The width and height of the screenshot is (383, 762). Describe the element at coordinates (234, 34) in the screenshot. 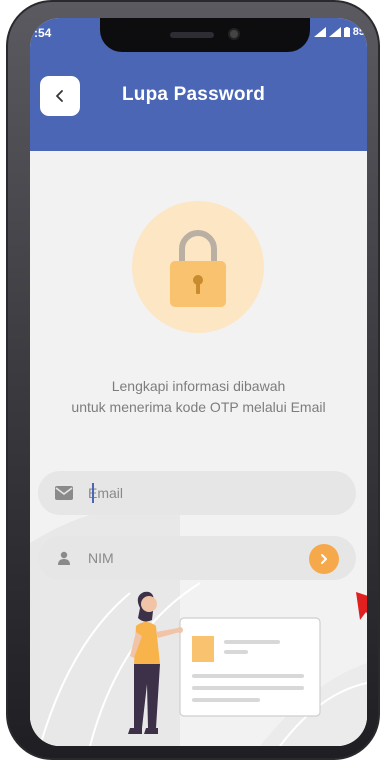

I see `front-camera` at that location.